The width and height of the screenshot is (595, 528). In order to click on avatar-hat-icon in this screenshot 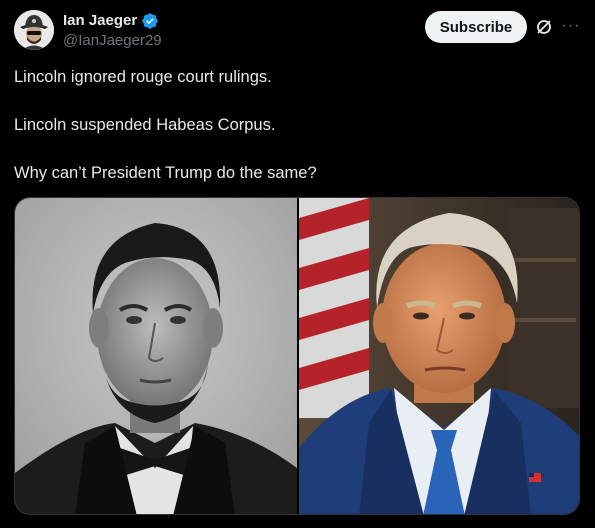, I will do `click(34, 30)`.